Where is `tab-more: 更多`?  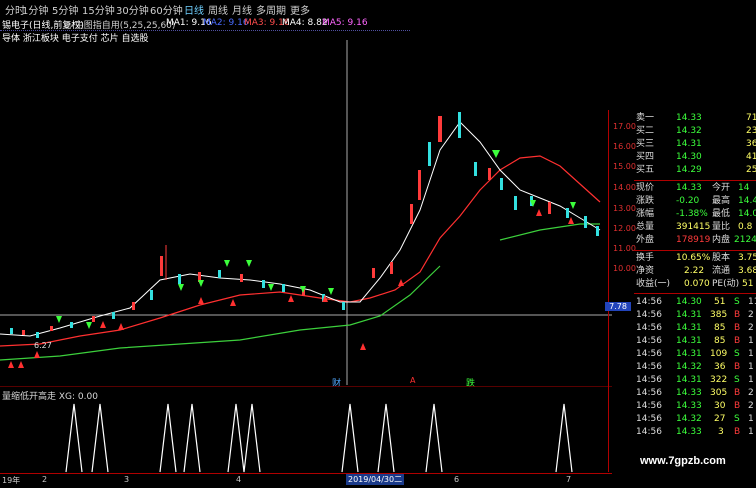
tab-more: 更多 is located at coordinates (300, 9).